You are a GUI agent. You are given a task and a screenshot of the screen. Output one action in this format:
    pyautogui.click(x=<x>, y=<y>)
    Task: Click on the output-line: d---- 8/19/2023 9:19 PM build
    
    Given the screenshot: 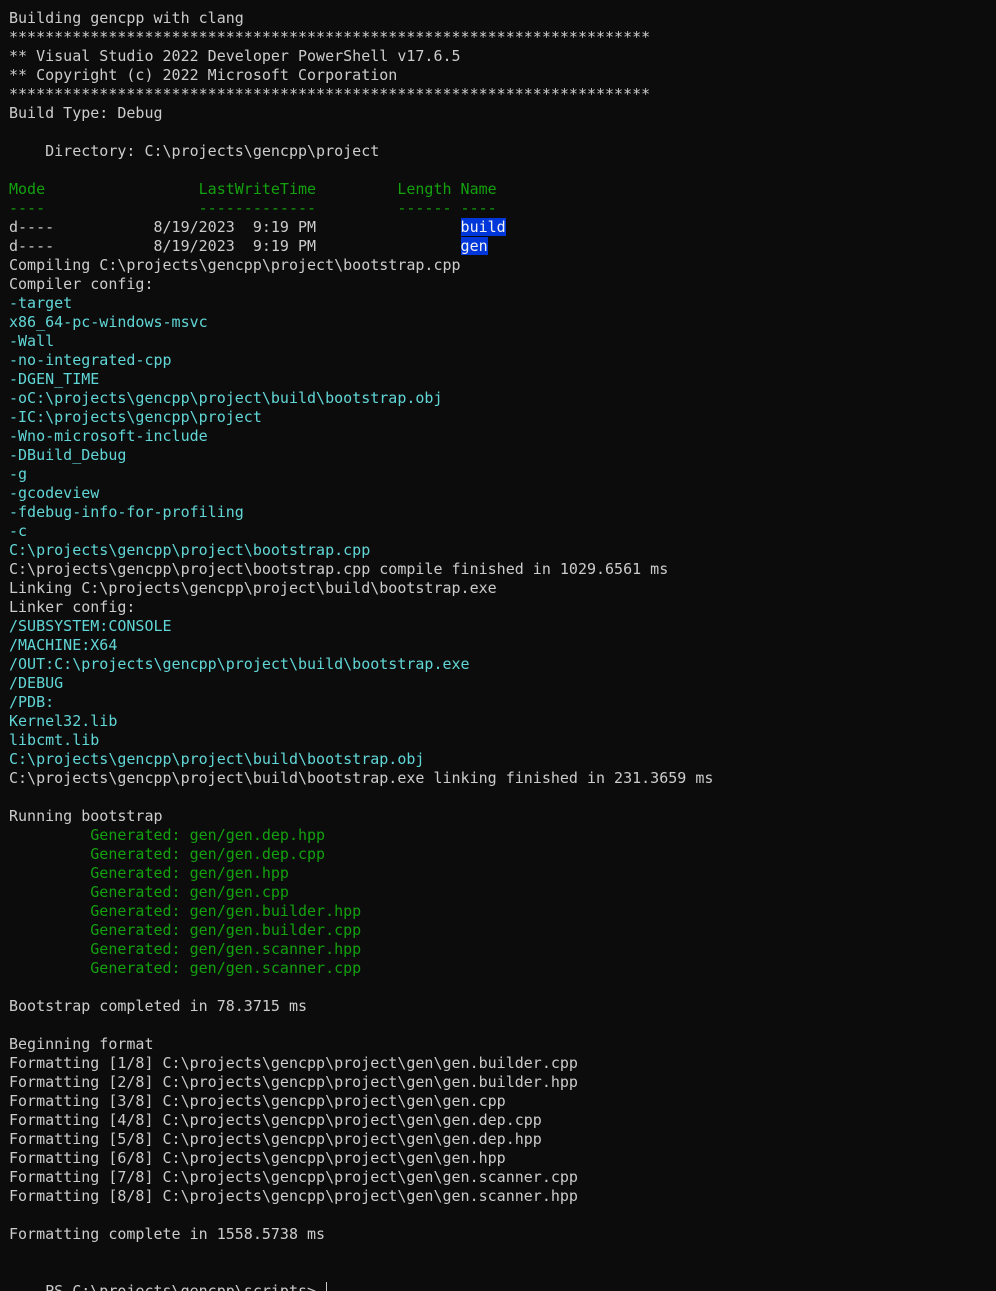 What is the action you would take?
    pyautogui.click(x=502, y=227)
    